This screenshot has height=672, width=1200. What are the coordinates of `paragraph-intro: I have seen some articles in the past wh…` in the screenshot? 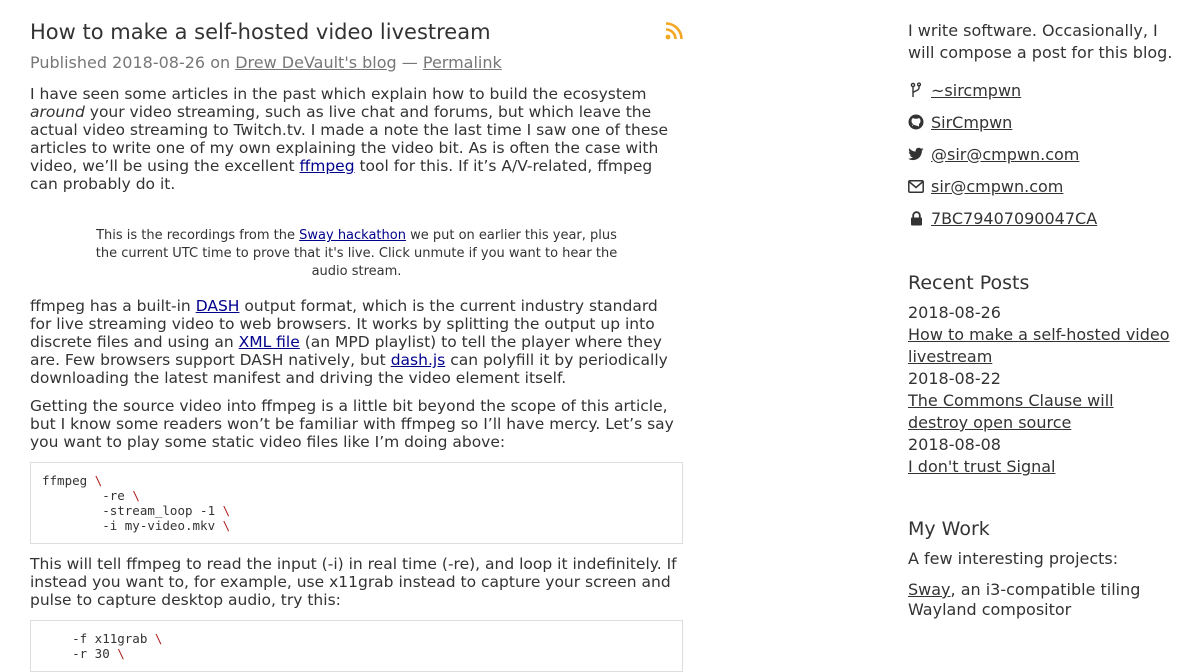 It's located at (349, 139).